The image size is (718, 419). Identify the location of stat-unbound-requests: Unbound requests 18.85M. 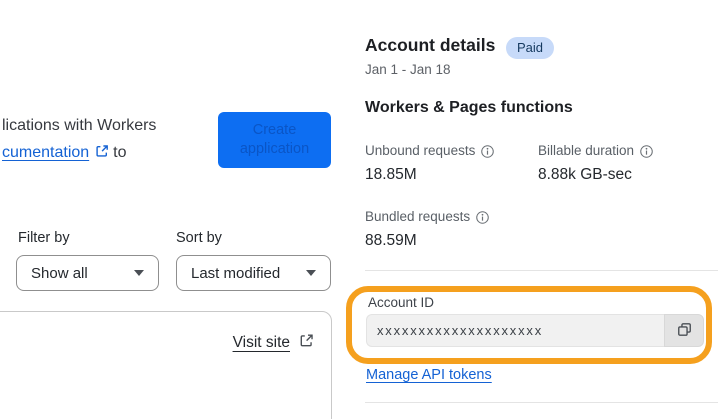
(430, 163).